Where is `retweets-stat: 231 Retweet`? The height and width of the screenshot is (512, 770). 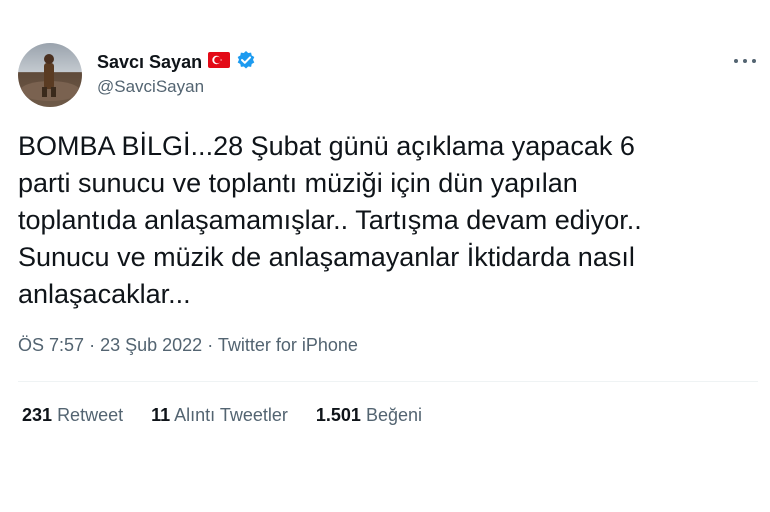
retweets-stat: 231 Retweet is located at coordinates (72, 415).